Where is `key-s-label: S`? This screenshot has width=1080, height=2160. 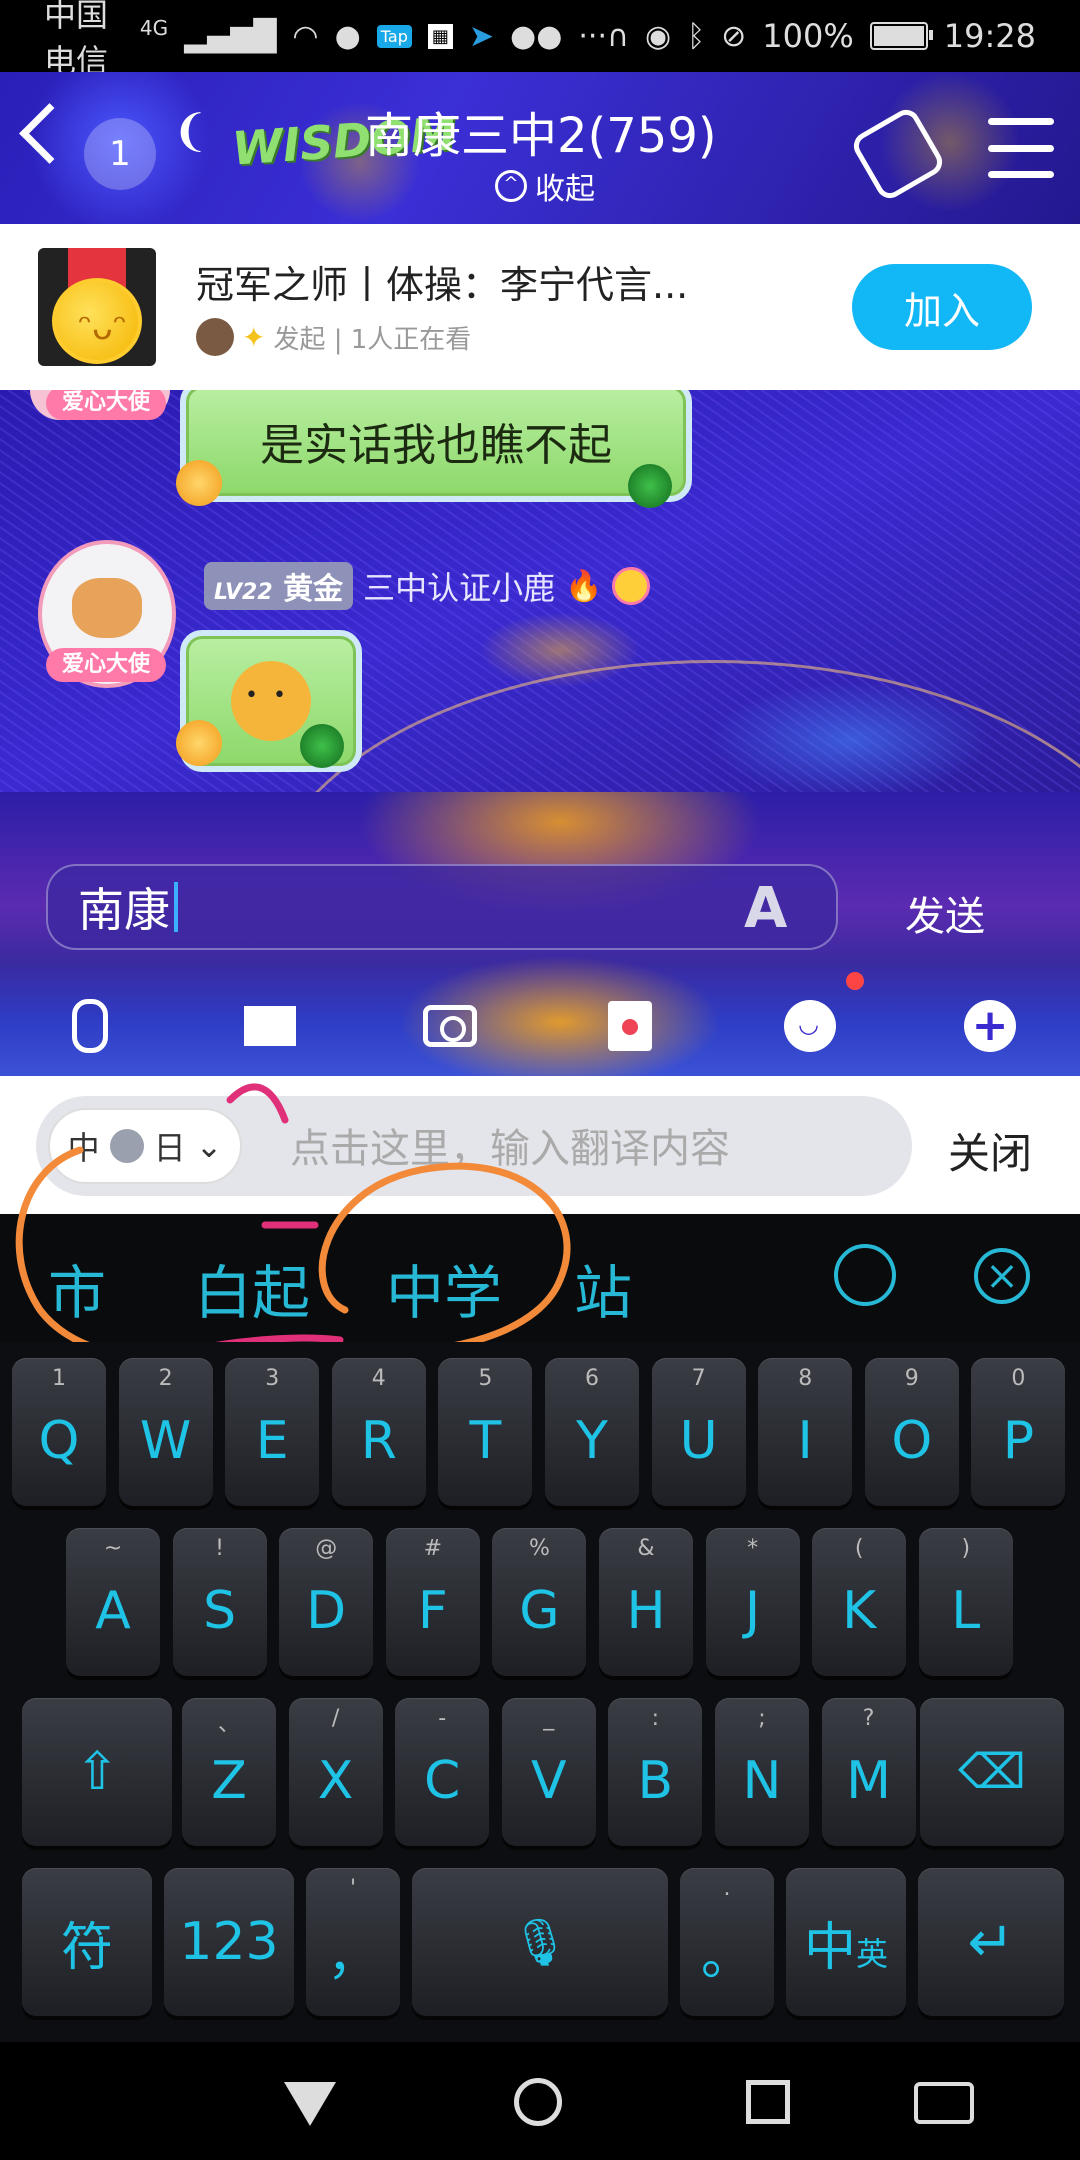
key-s-label: S is located at coordinates (220, 1611).